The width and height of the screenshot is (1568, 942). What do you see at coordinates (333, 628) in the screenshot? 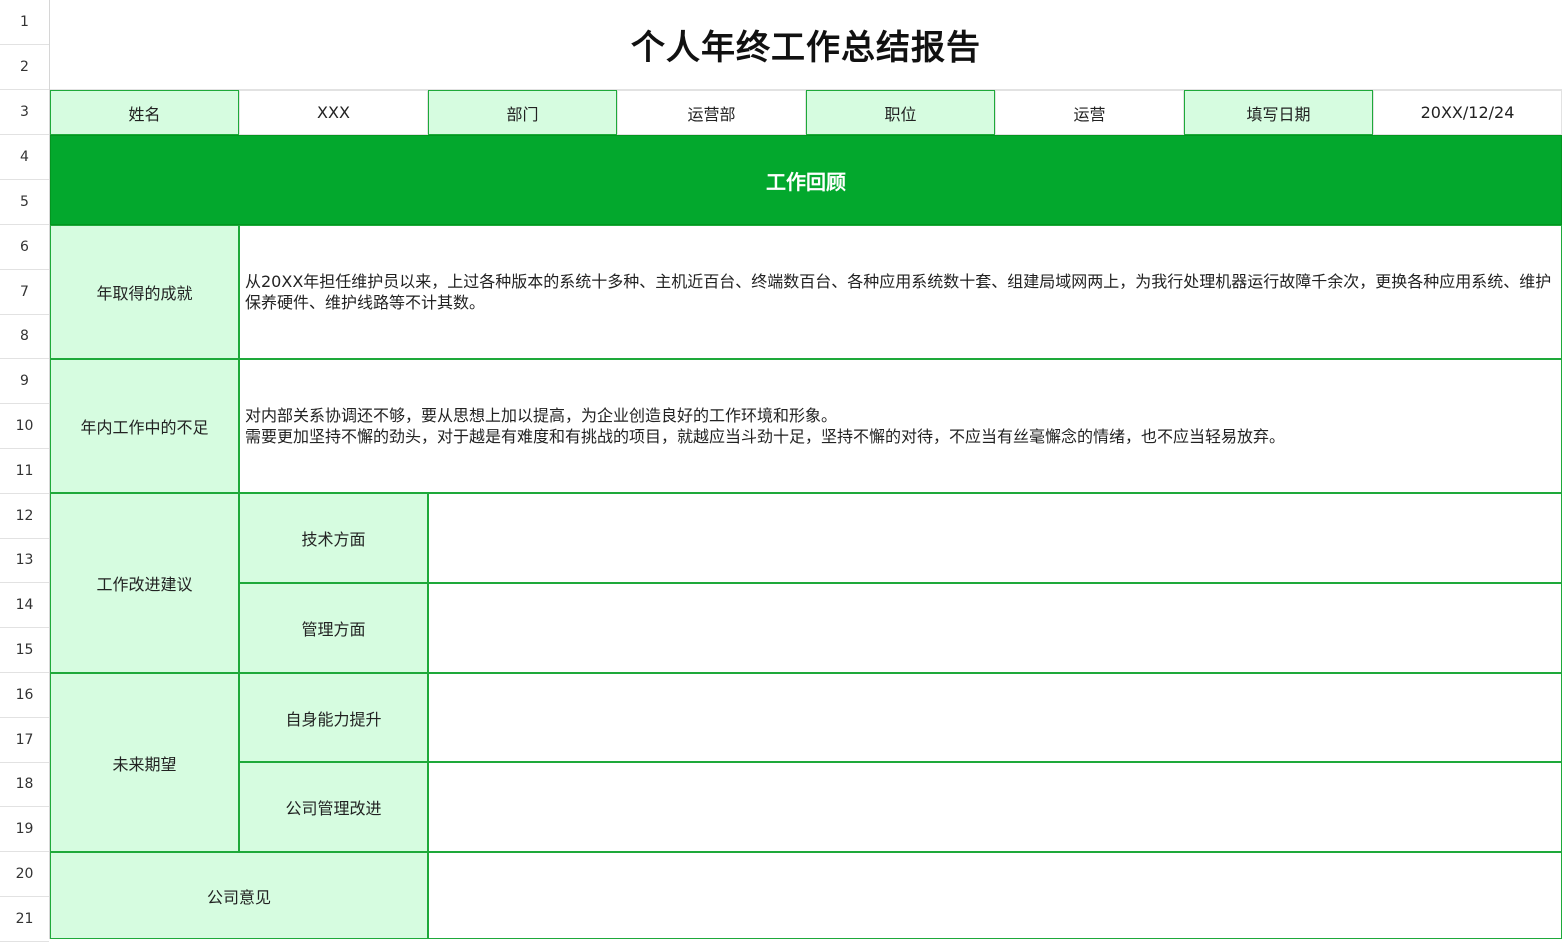
I see `mgmt-aspect-label: 管理方面` at bounding box center [333, 628].